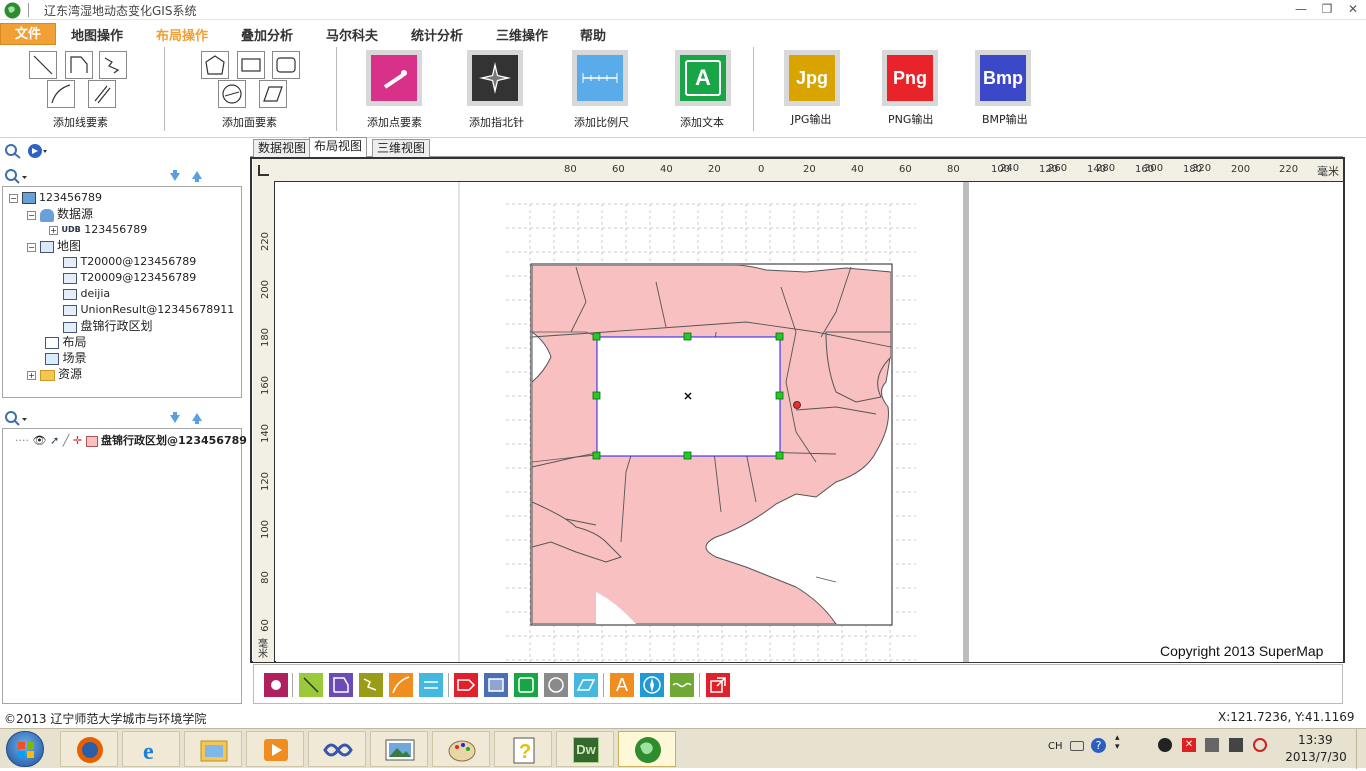  I want to click on circle-tool-button, so click(556, 685).